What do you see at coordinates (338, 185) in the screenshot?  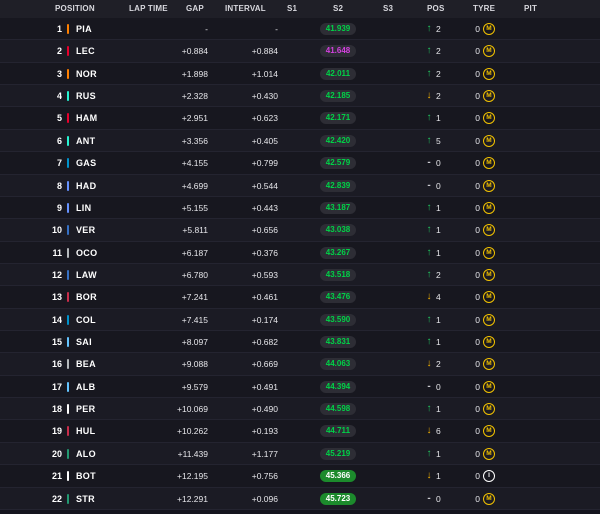 I see `sector2-time: 42.839` at bounding box center [338, 185].